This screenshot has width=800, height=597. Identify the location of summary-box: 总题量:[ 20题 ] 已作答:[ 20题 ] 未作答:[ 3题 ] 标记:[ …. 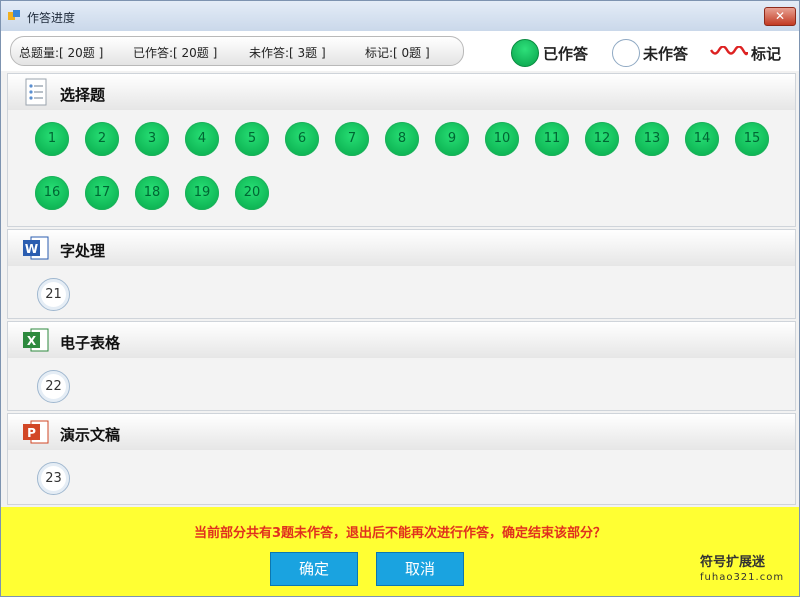
(237, 51).